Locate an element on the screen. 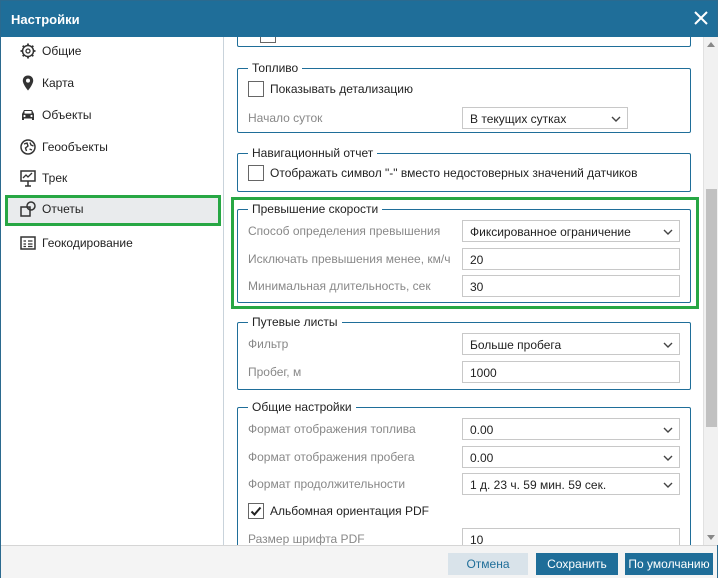 Image resolution: width=718 pixels, height=578 pixels. speeding-exclude-row: Исключать превышения менее, км/ч 20 is located at coordinates (465, 259).